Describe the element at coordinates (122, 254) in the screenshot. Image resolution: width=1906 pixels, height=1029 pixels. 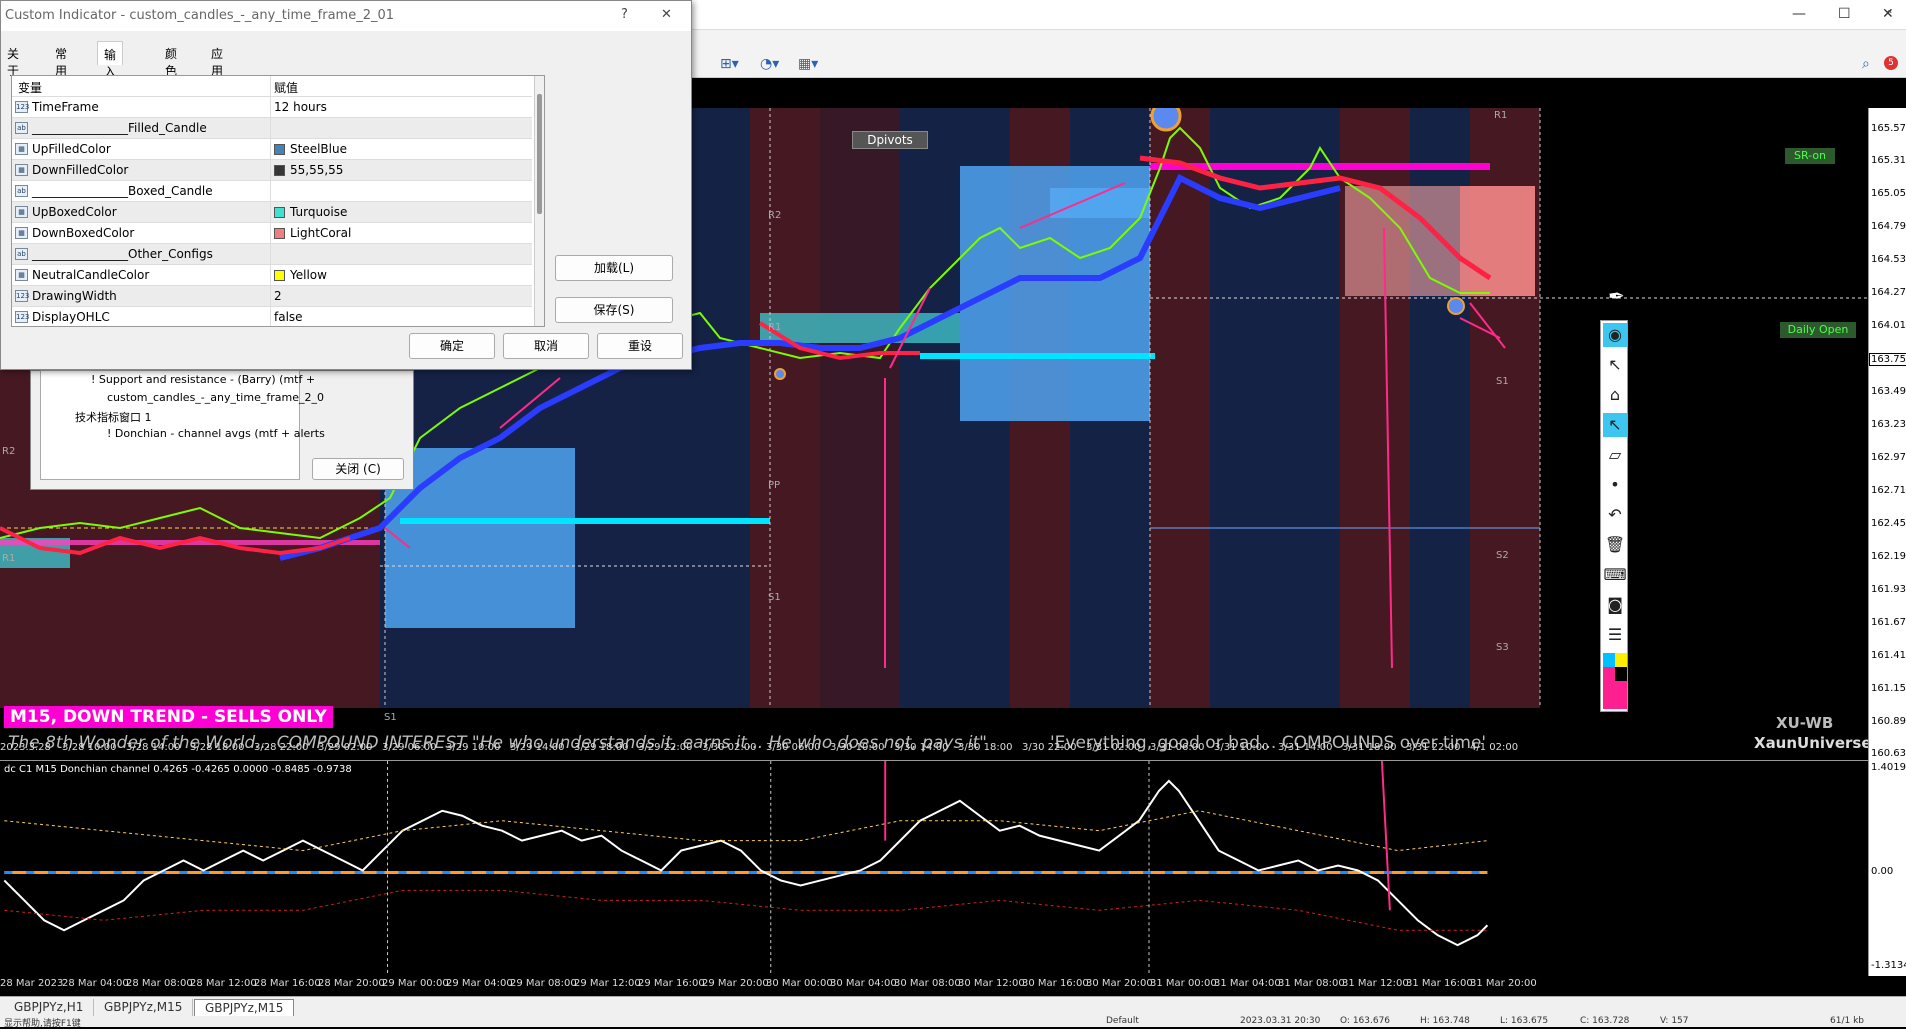
I see `param-name: ________________Other_Configs` at that location.